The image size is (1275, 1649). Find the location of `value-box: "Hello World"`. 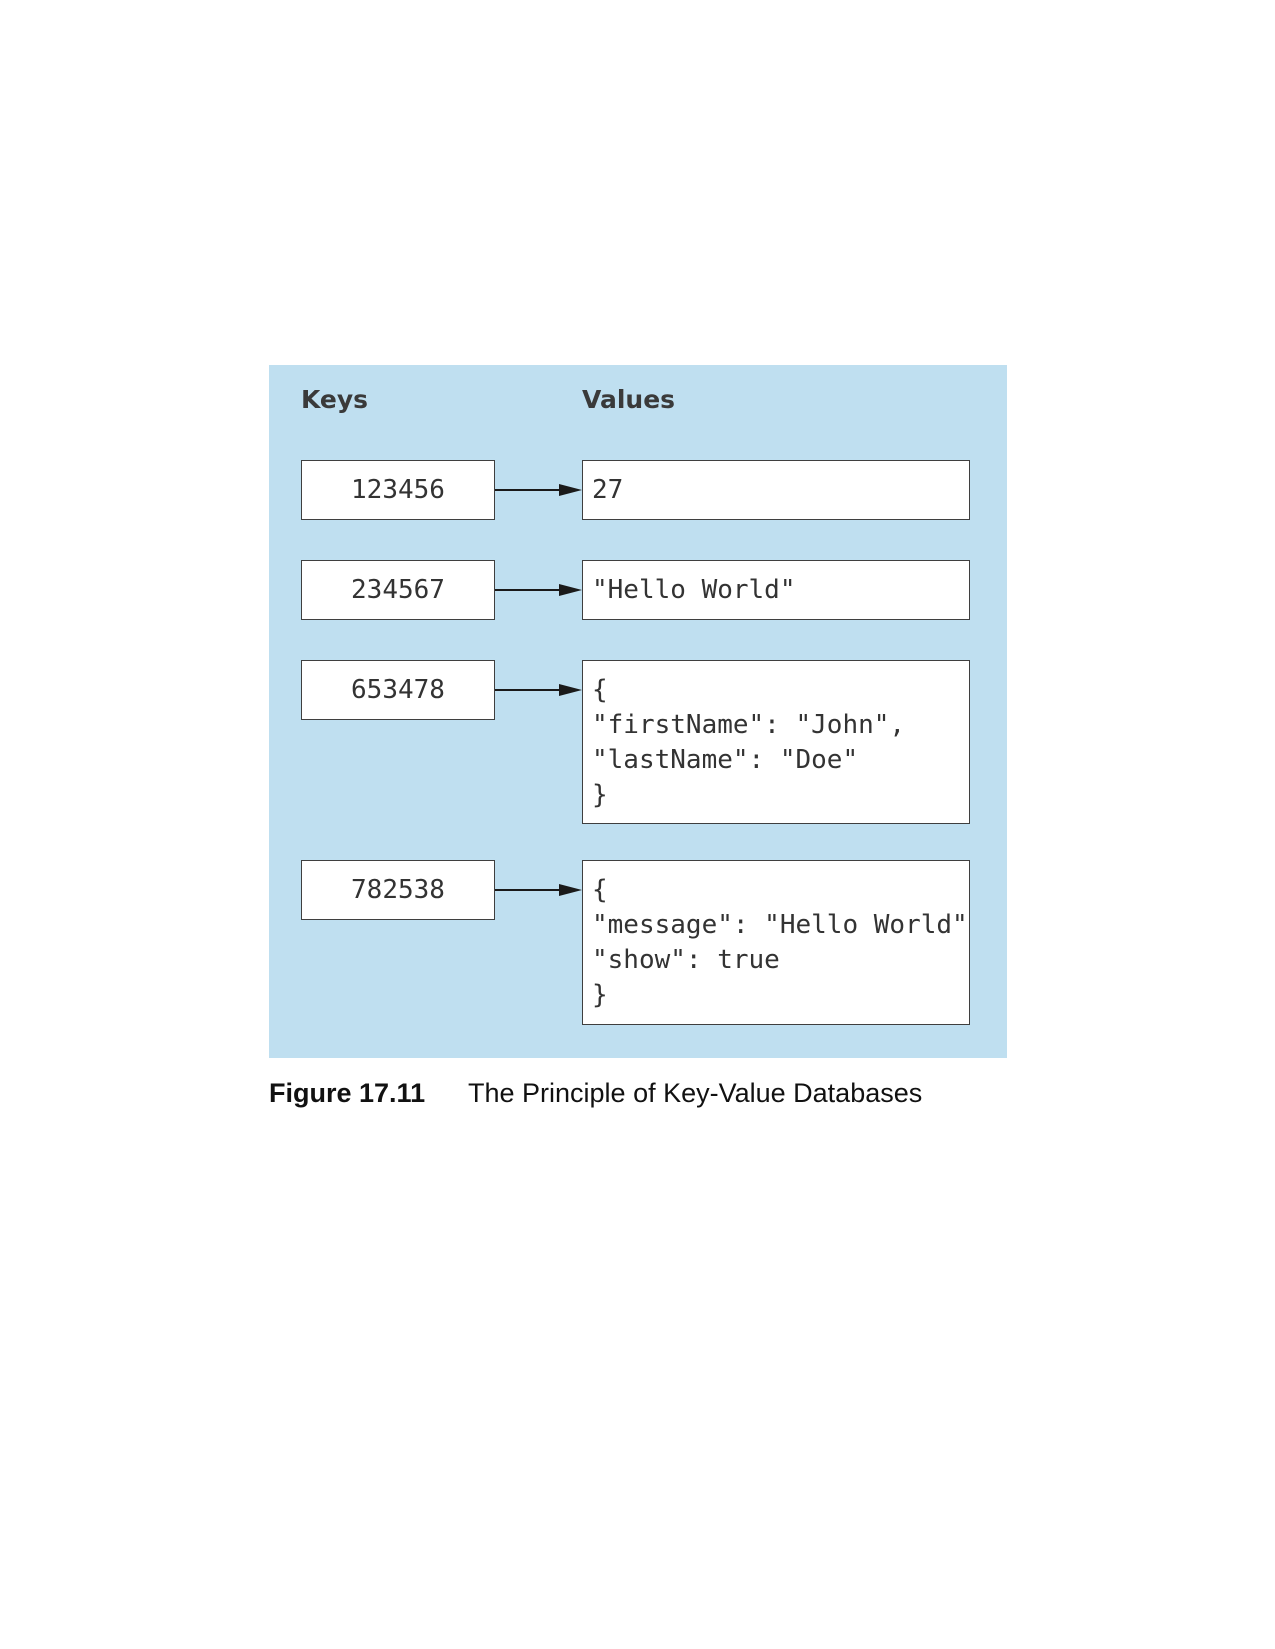

value-box: "Hello World" is located at coordinates (776, 590).